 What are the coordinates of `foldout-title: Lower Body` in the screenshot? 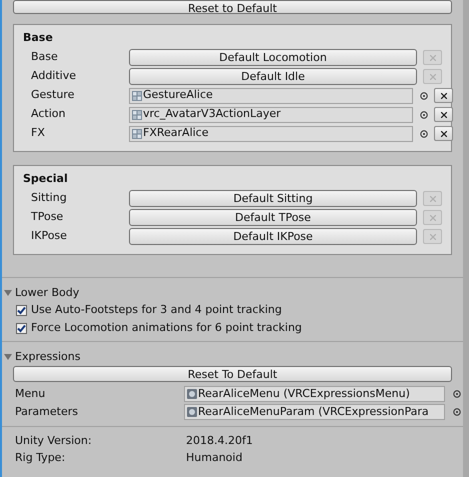 It's located at (47, 293).